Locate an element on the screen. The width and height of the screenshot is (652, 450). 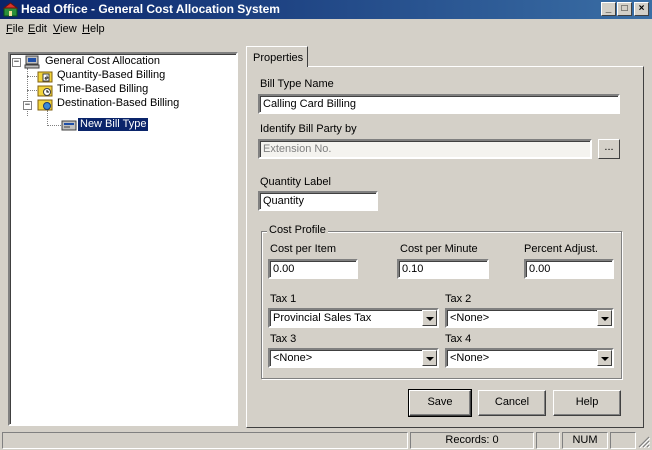
cancel-button-label: Cancel is located at coordinates (512, 402).